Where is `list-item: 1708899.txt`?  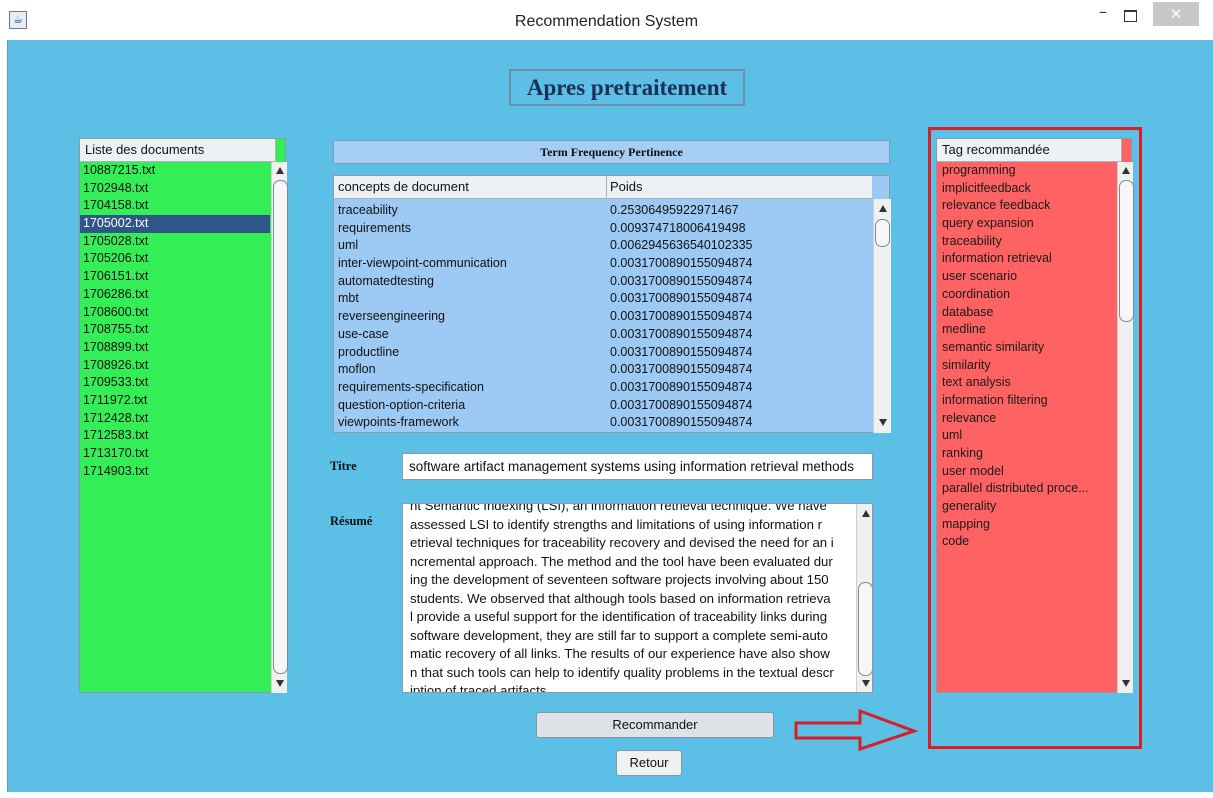 list-item: 1708899.txt is located at coordinates (175, 348).